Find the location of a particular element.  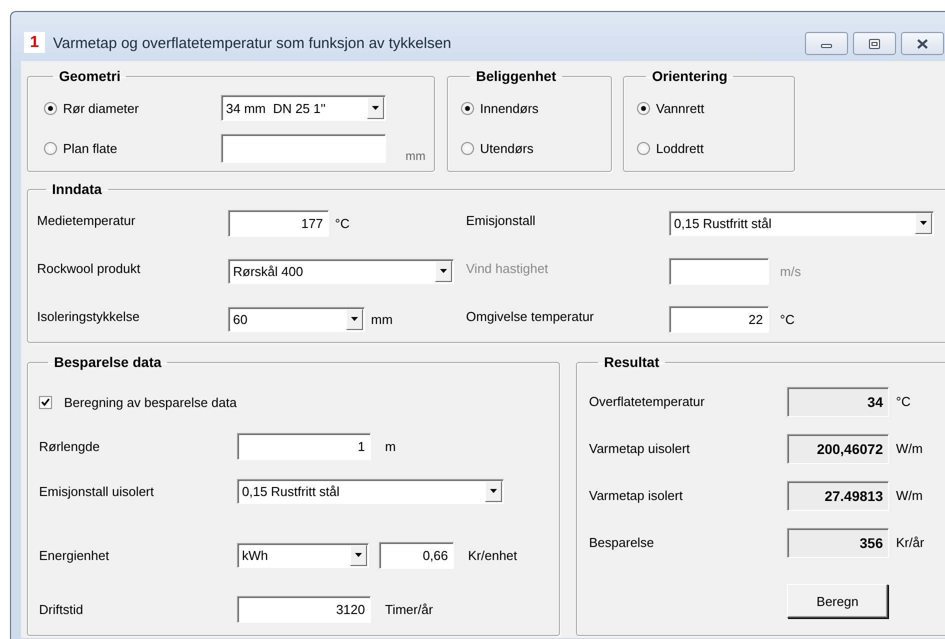

unit-label: m/s is located at coordinates (790, 271).